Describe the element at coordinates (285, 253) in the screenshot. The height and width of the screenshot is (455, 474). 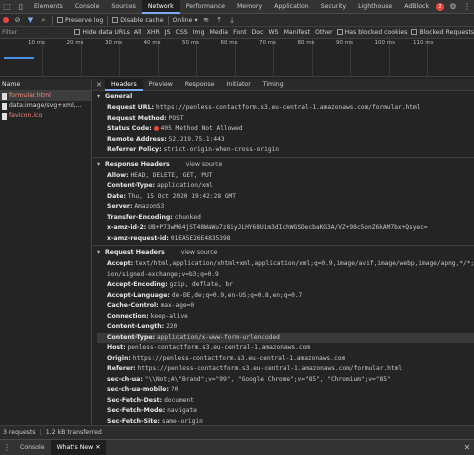
I see `request-headers-header: ▾ Request Headers view source` at that location.